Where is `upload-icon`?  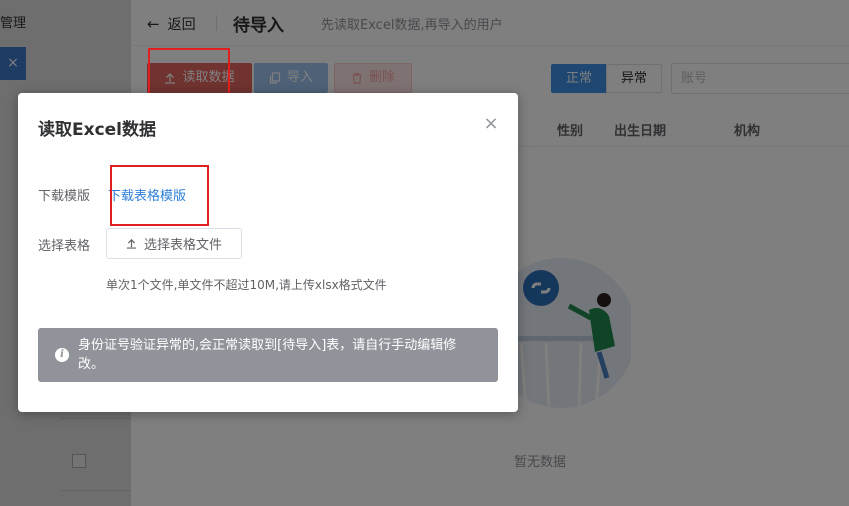 upload-icon is located at coordinates (131, 243).